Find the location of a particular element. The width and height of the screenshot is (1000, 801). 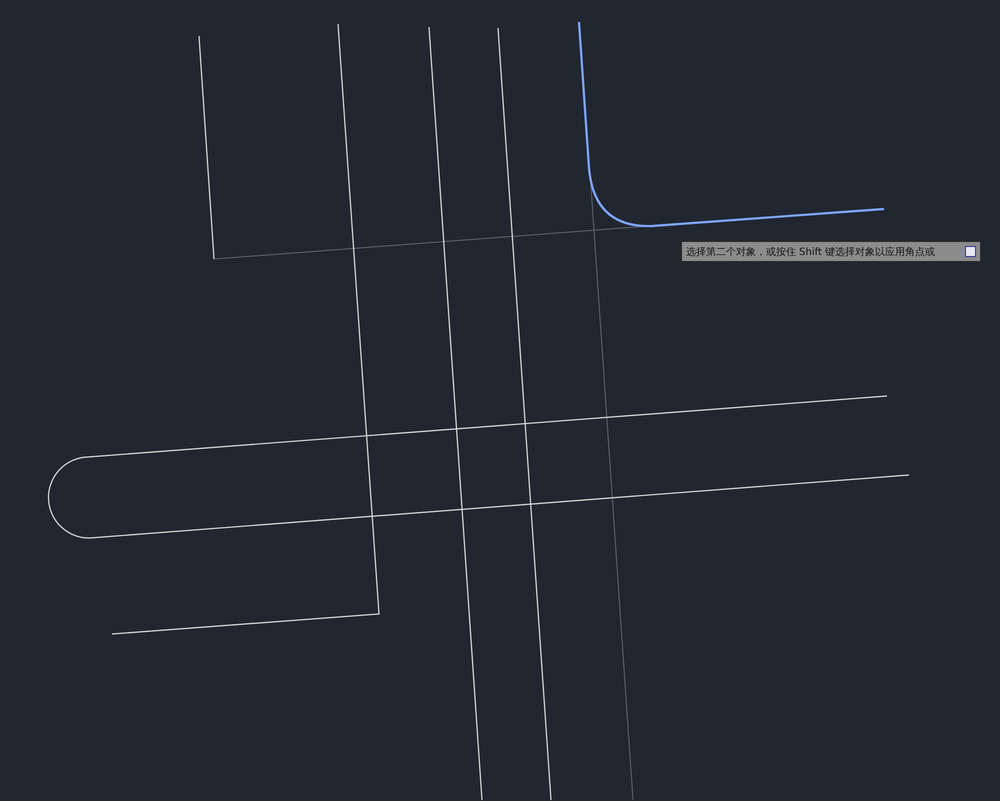

expand-icon is located at coordinates (970, 251).